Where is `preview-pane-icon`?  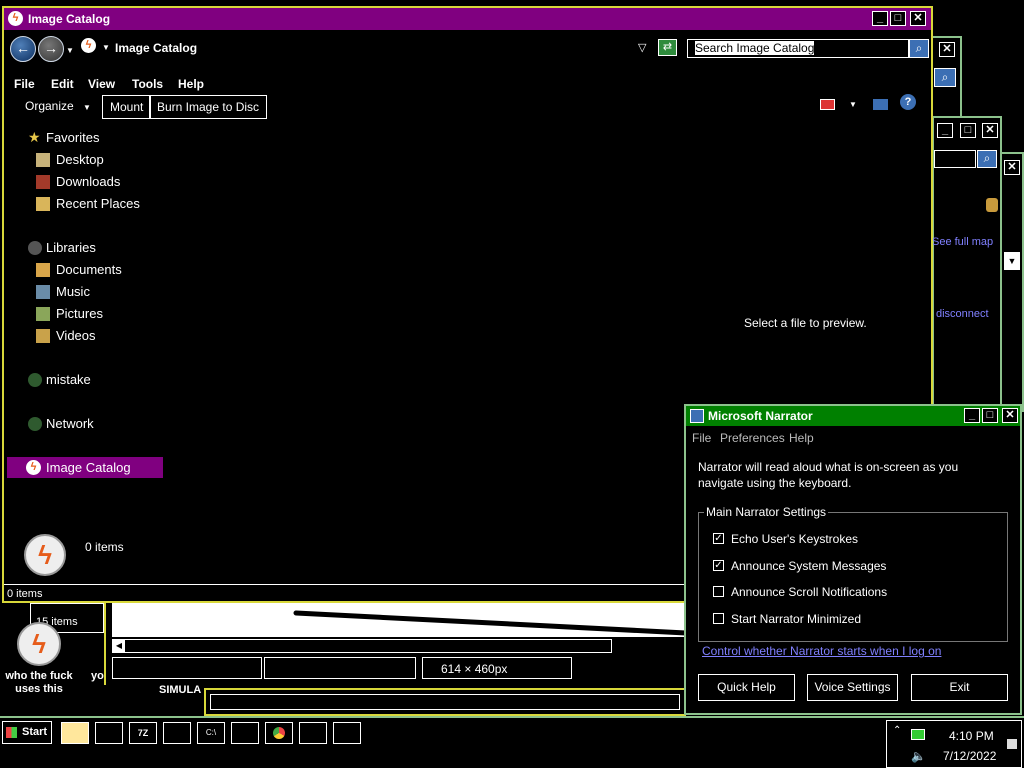 preview-pane-icon is located at coordinates (880, 104).